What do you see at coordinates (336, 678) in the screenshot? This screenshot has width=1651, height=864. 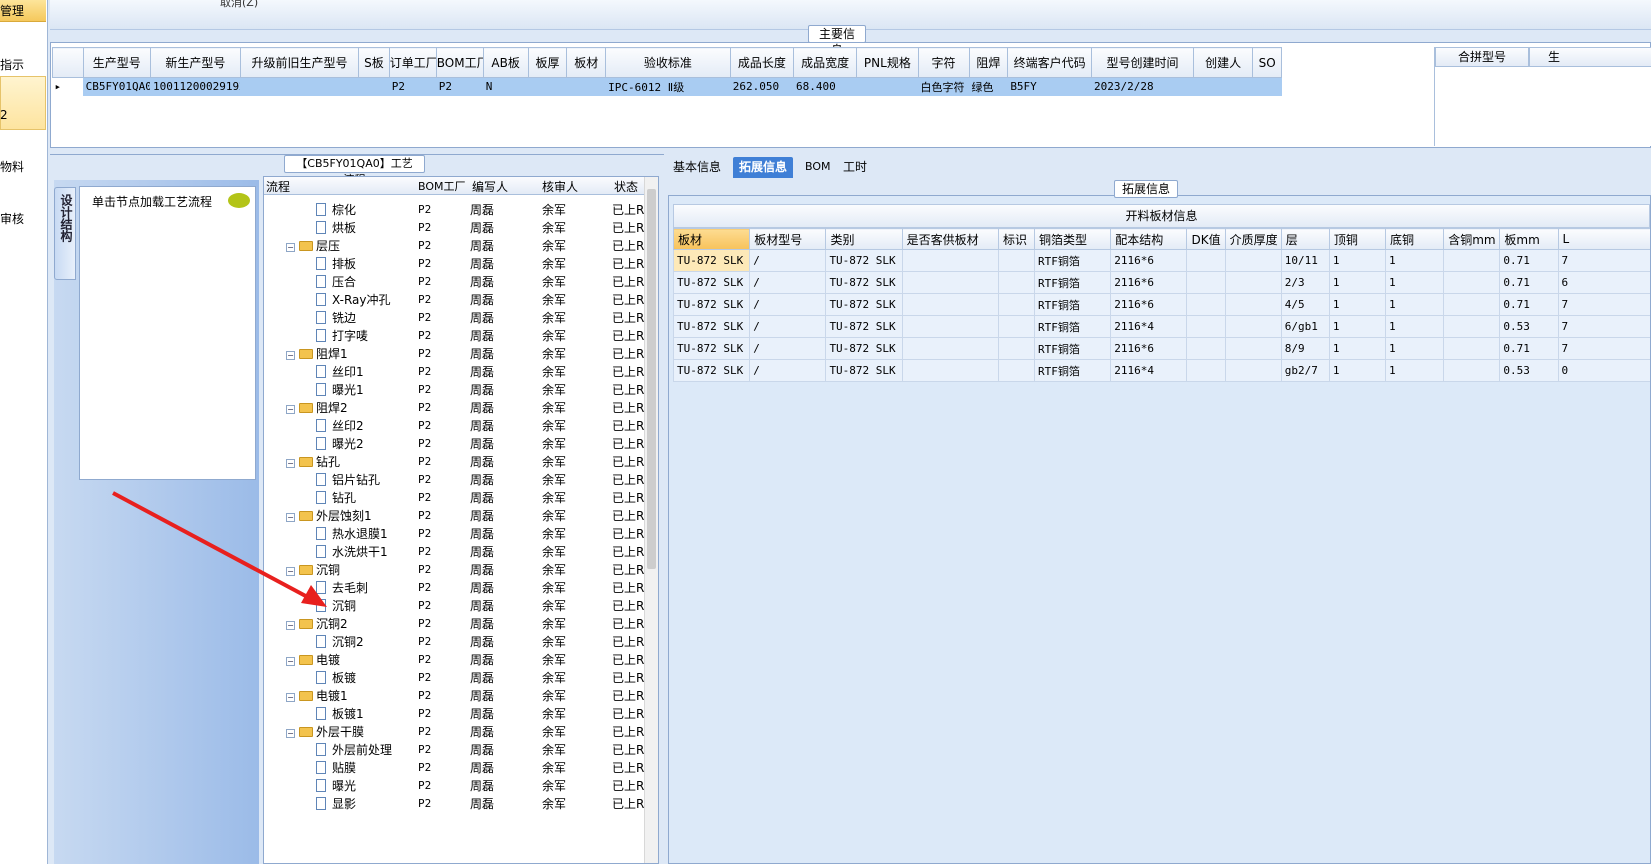 I see `tree-node: 板镀` at bounding box center [336, 678].